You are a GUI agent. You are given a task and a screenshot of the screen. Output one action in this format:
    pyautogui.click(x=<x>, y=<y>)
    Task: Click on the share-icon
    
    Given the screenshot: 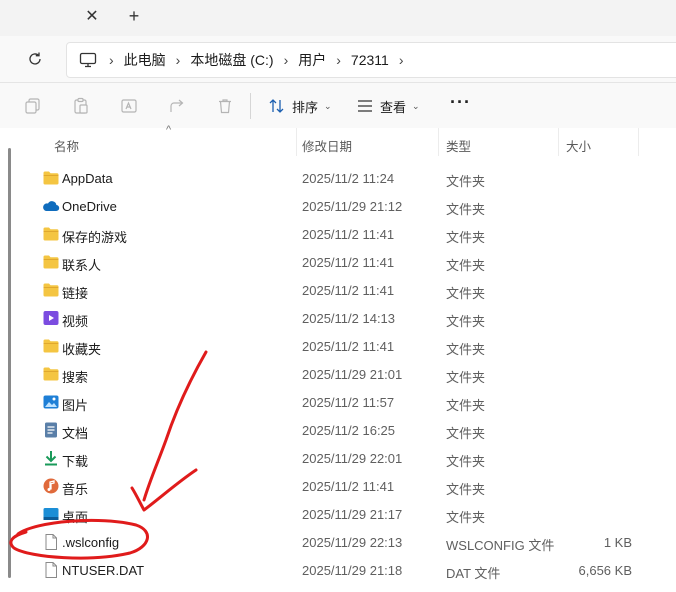 What is the action you would take?
    pyautogui.click(x=177, y=106)
    